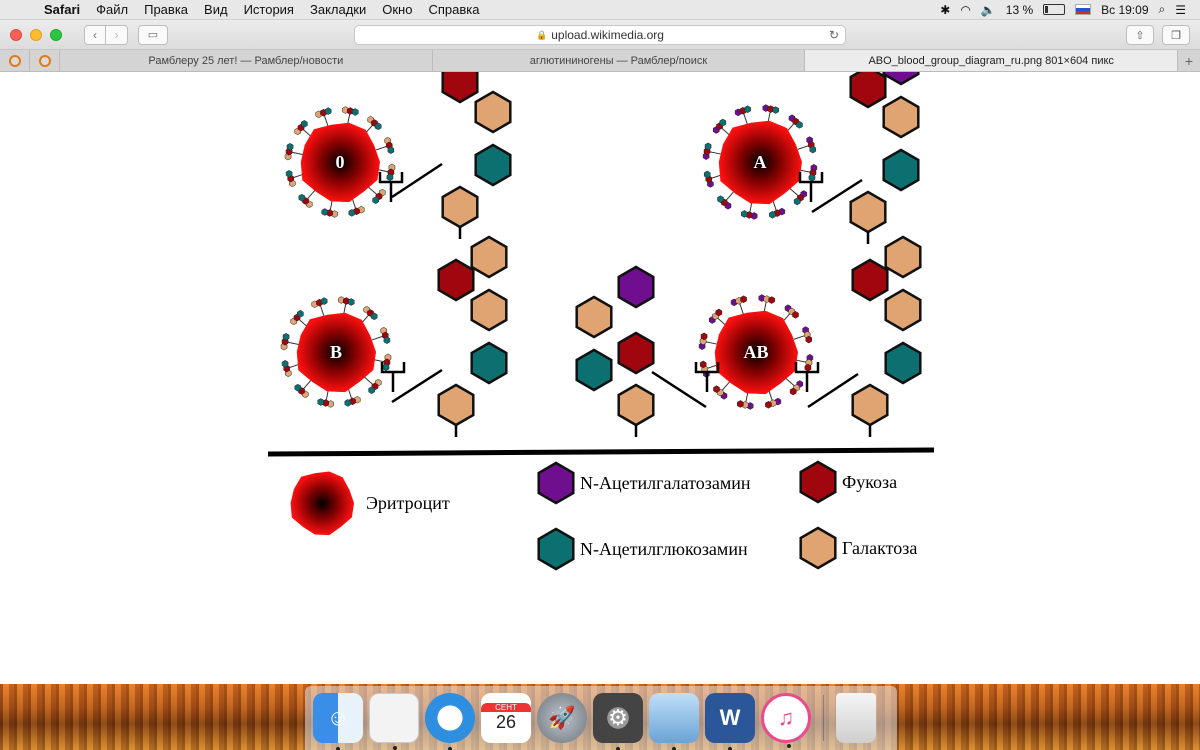  What do you see at coordinates (674, 721) in the screenshot?
I see `preview-icon` at bounding box center [674, 721].